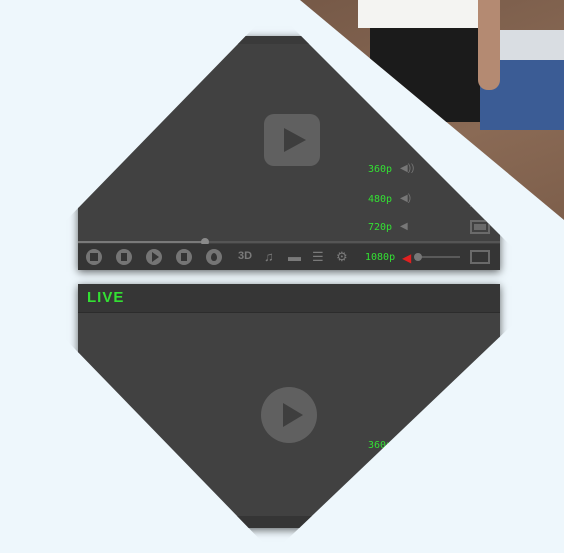 Image resolution: width=564 pixels, height=553 pixels. Describe the element at coordinates (480, 227) in the screenshot. I see `frame-inset-icon` at that location.